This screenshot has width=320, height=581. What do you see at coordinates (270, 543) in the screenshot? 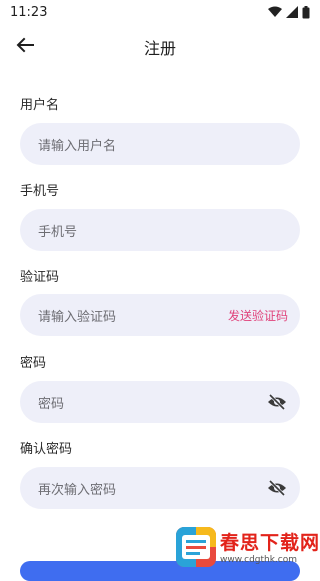
I see `watermark-title: 春思下载网` at bounding box center [270, 543].